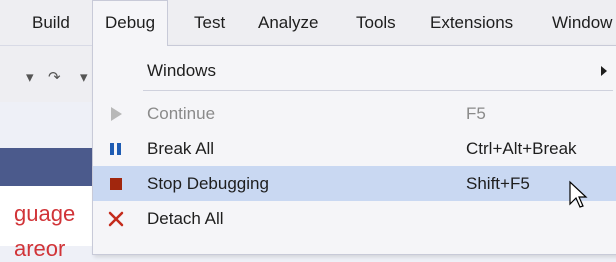 The width and height of the screenshot is (616, 262). What do you see at coordinates (209, 22) in the screenshot?
I see `menu-test: Test` at bounding box center [209, 22].